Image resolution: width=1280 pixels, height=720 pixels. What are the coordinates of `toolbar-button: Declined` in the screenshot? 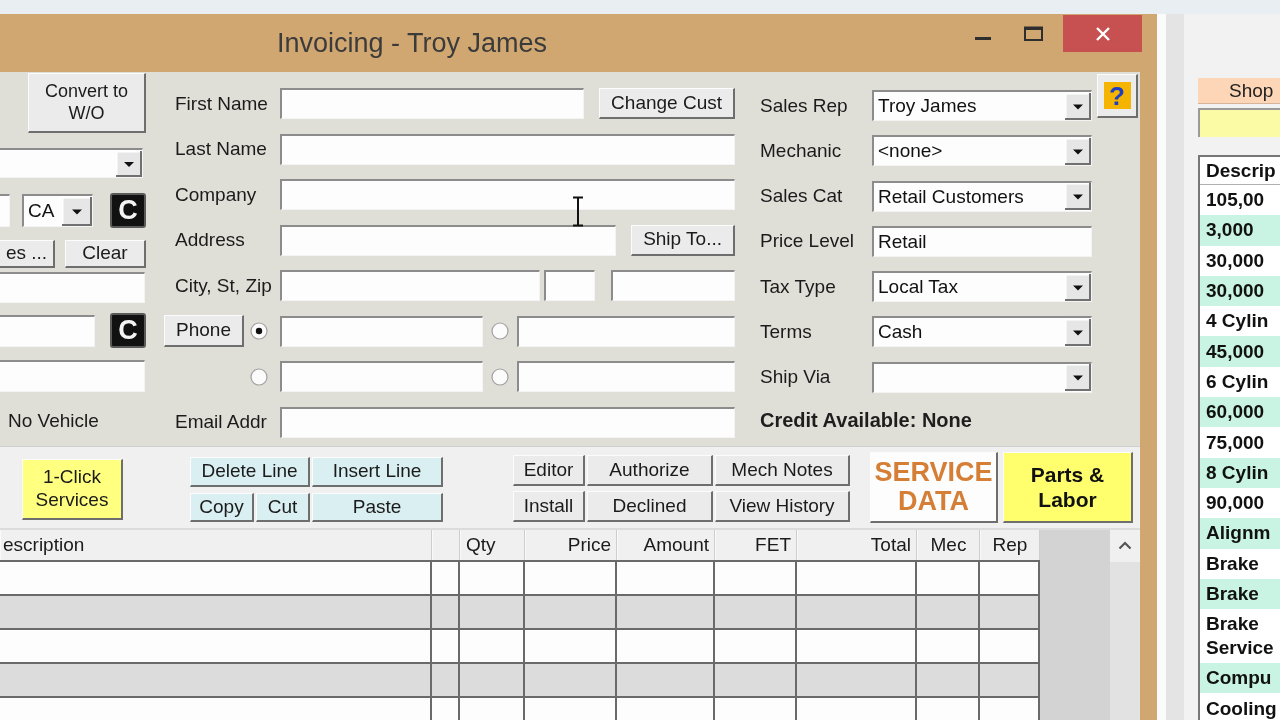 It's located at (650, 506).